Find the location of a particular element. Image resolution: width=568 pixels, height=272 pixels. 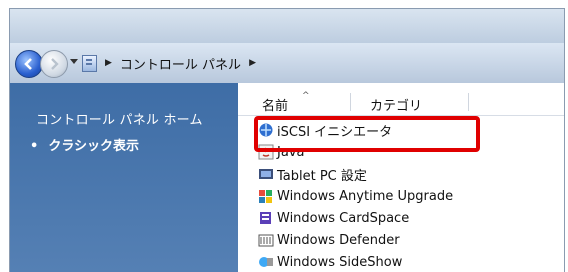

sort-ascending-icon: ^ is located at coordinates (306, 96).